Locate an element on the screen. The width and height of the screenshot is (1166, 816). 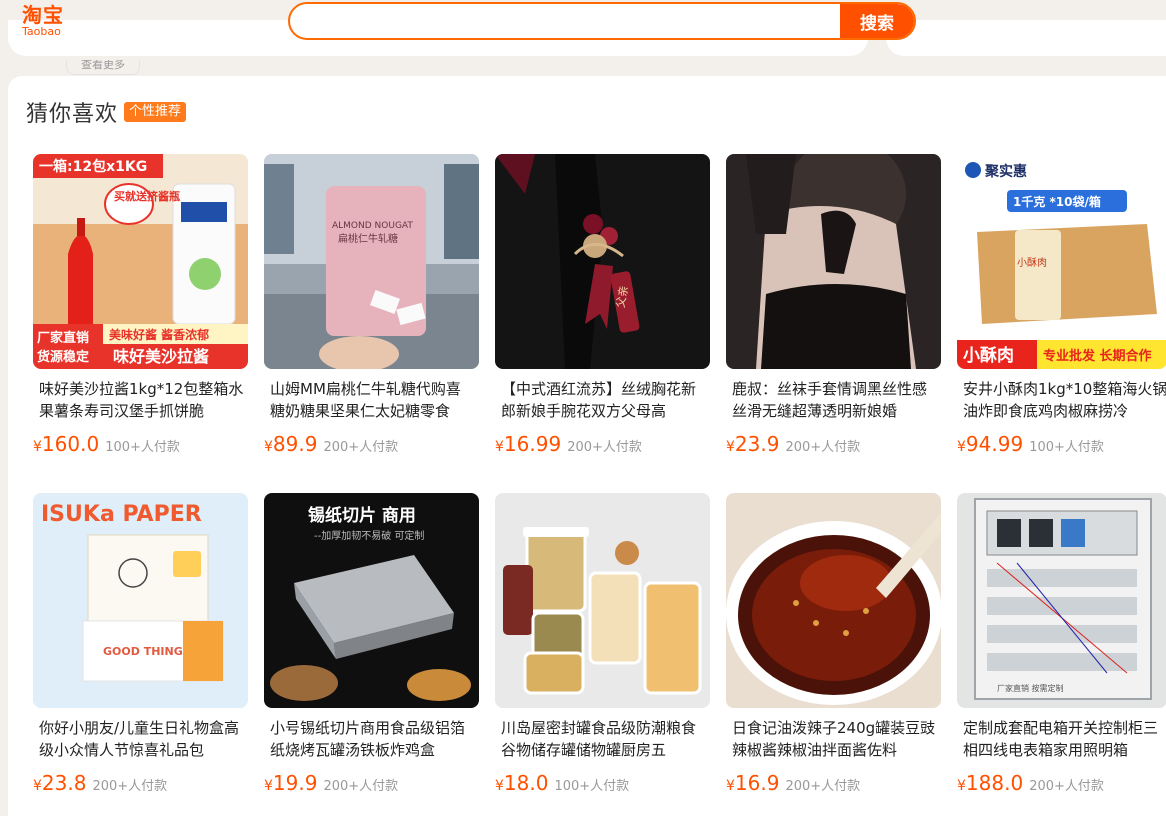
product-price: ¥188.0 is located at coordinates (990, 783).